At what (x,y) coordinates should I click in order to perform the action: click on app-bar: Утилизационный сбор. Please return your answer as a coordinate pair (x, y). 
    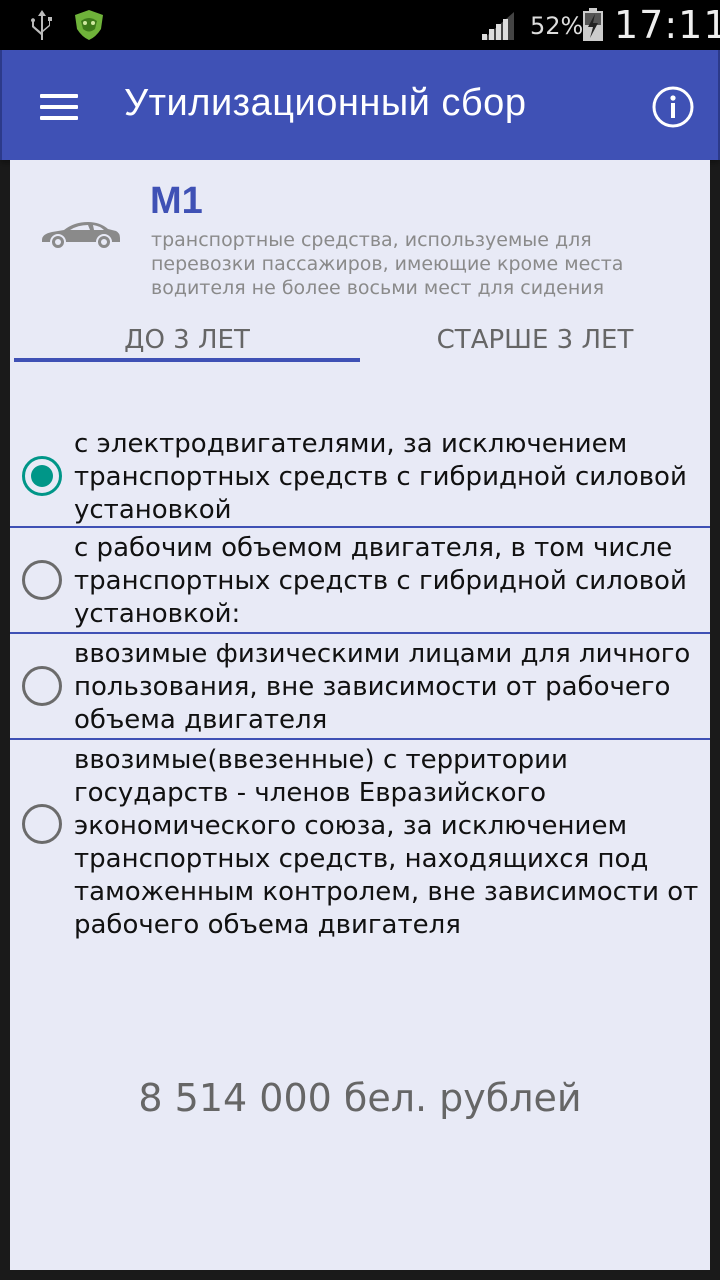
    Looking at the image, I should click on (360, 105).